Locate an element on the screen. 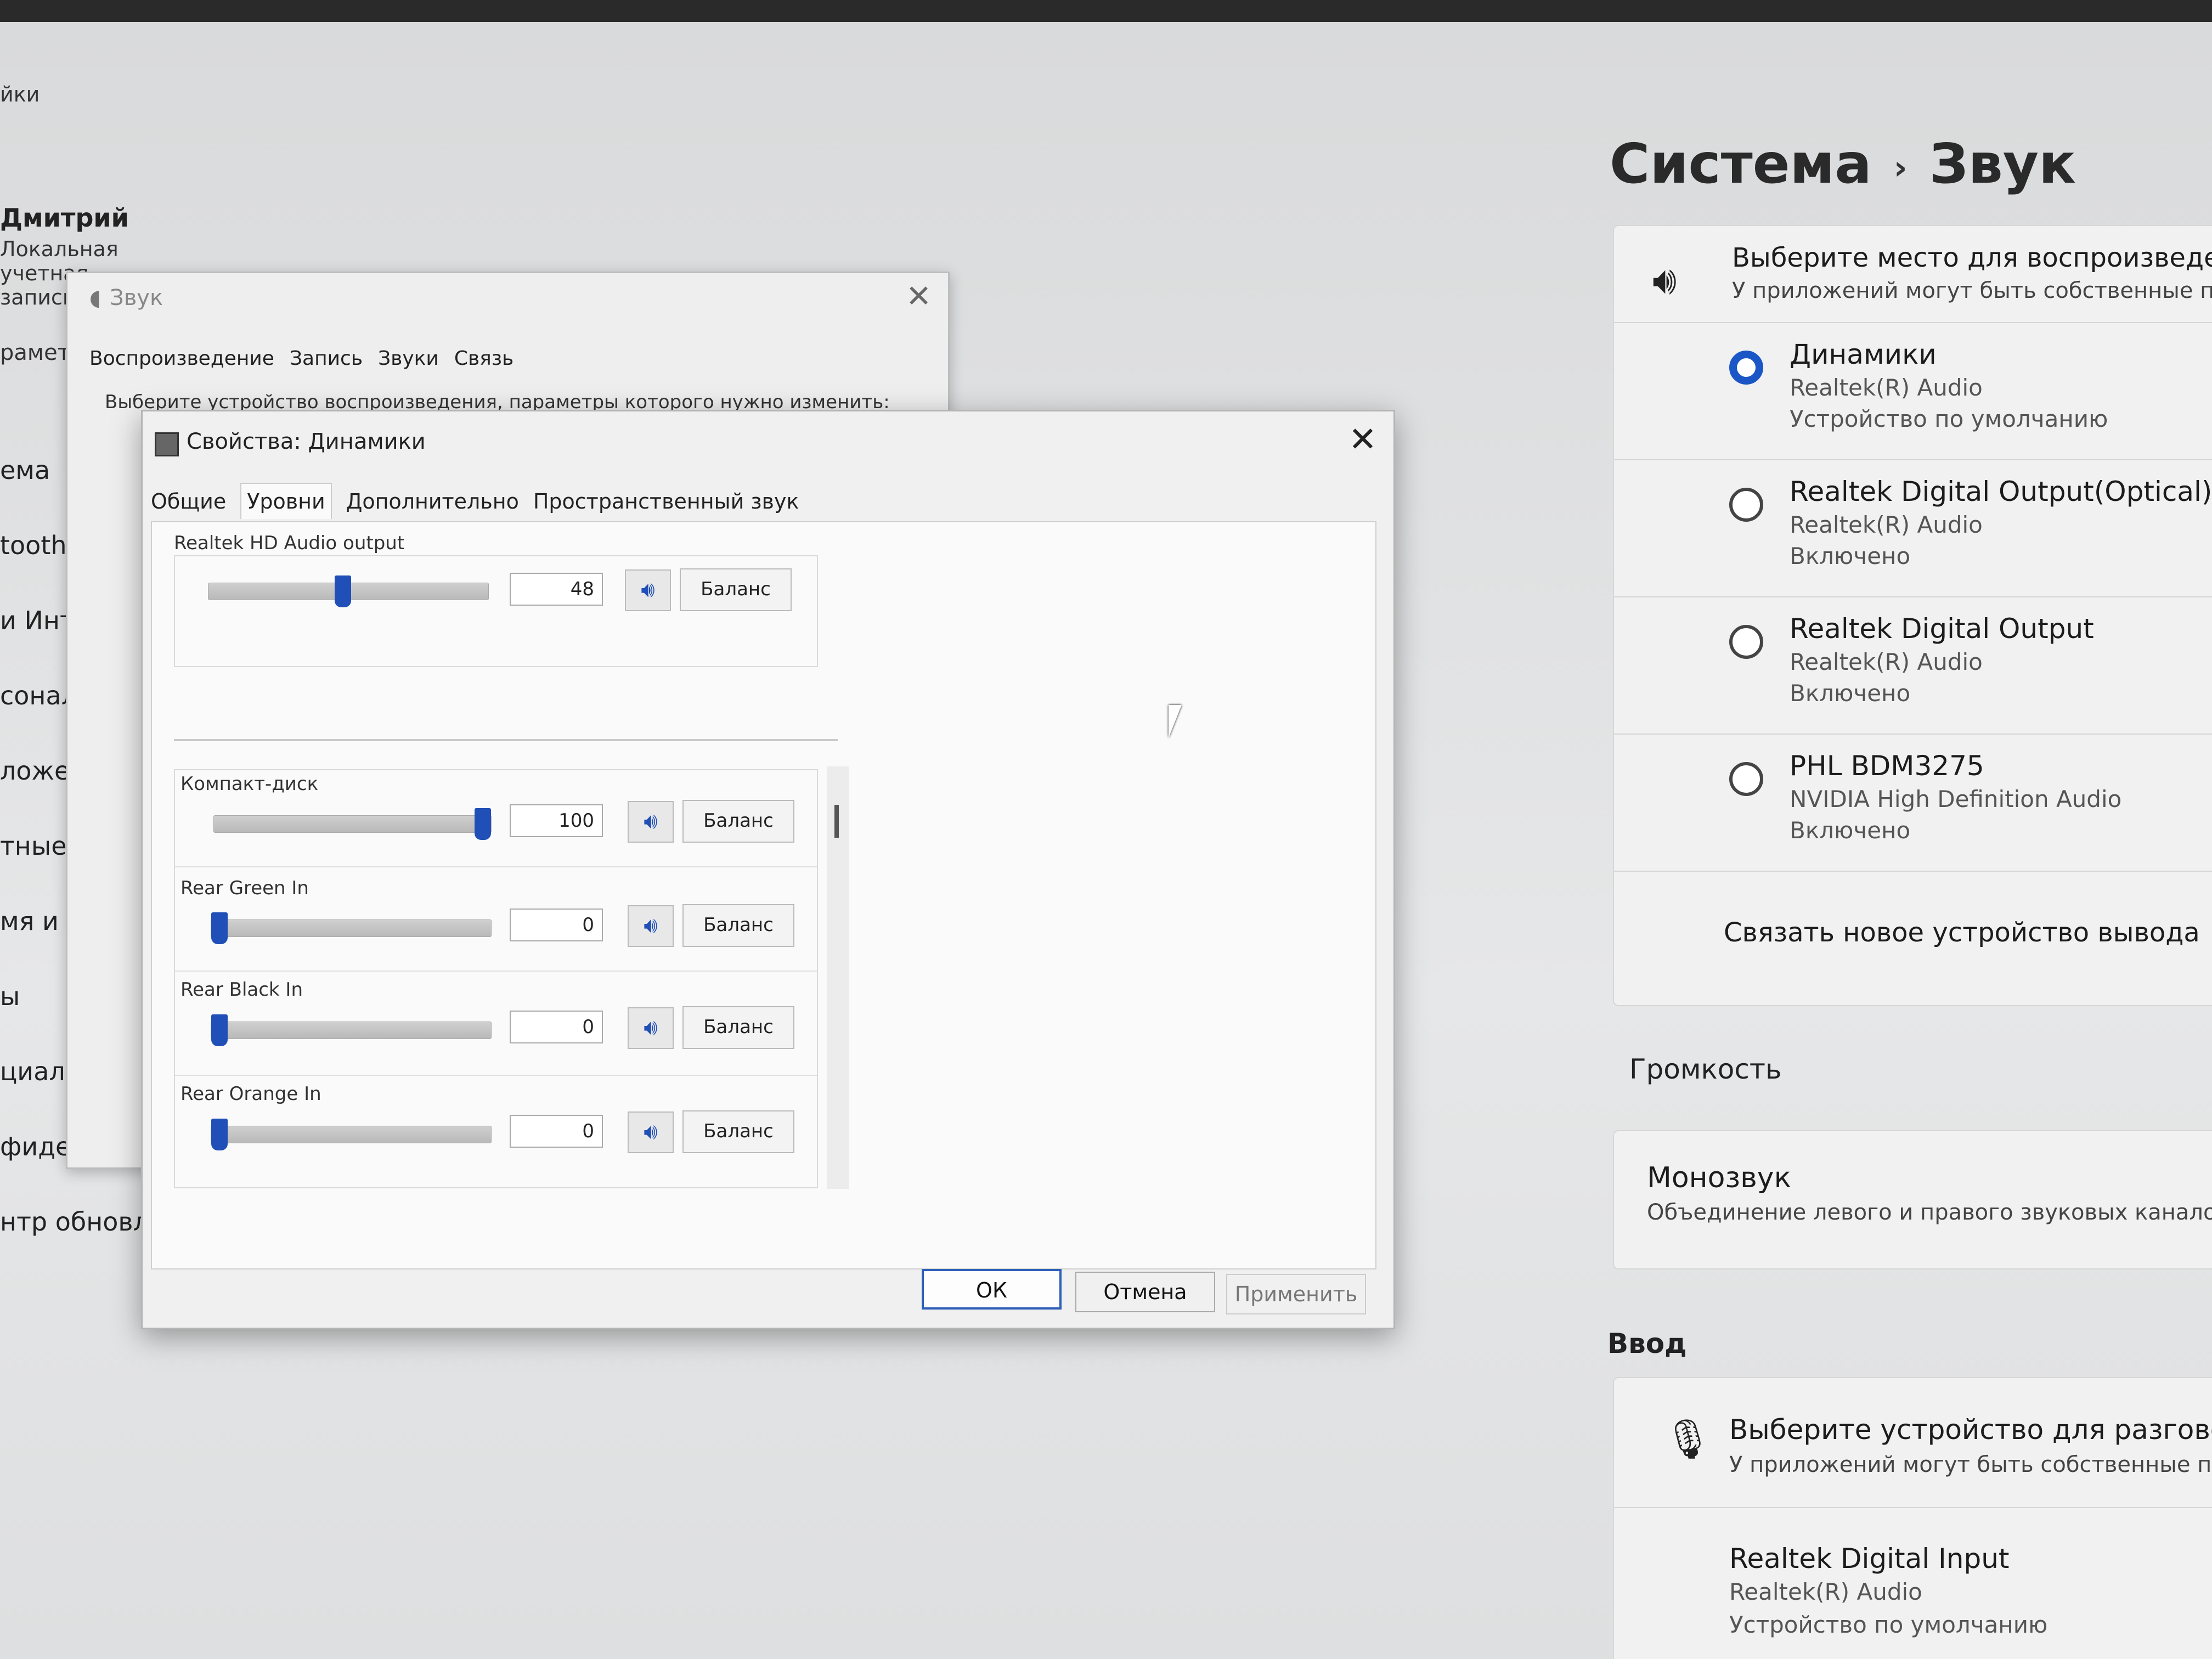 The width and height of the screenshot is (2212, 1659). speaker-icon: 🔊︎ is located at coordinates (1665, 280).